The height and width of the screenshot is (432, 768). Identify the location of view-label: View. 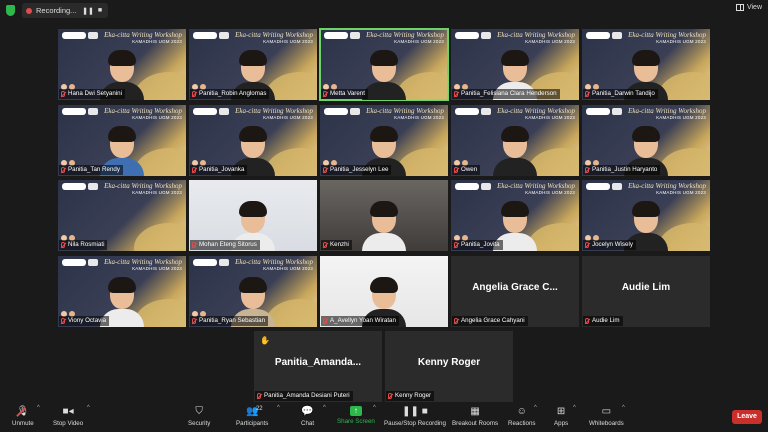
(754, 7).